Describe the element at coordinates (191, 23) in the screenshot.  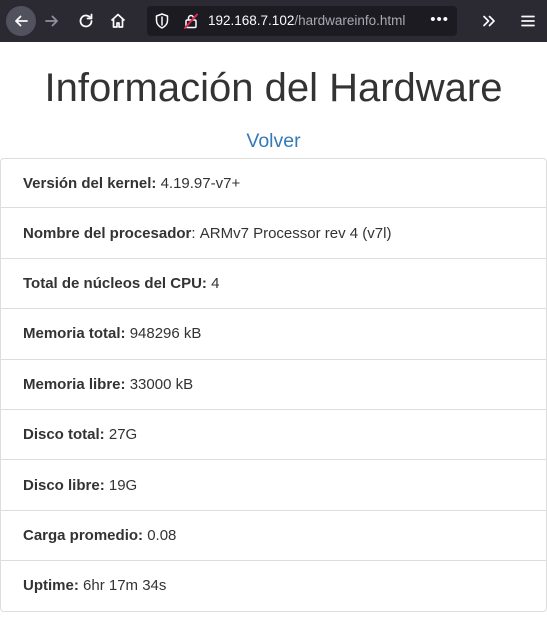
I see `insecure-lock-icon` at that location.